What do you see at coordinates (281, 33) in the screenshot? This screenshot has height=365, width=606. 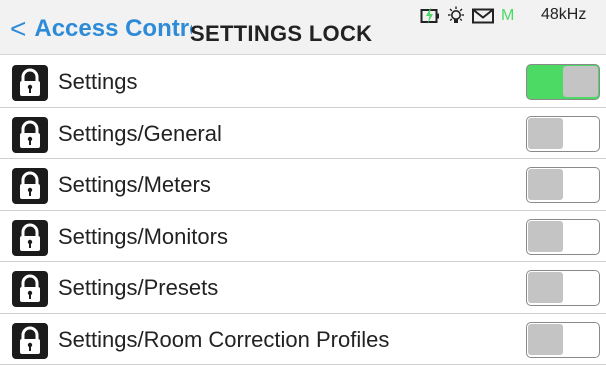 I see `page-title: SETTINGS LOCK` at bounding box center [281, 33].